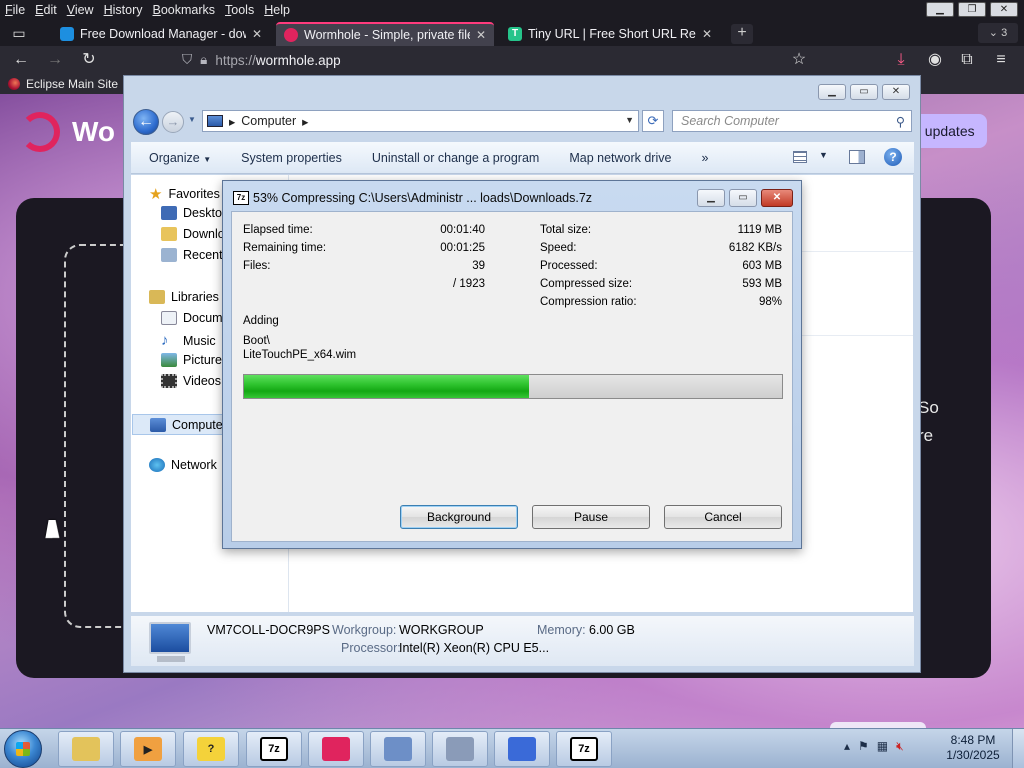 This screenshot has height=768, width=1024. What do you see at coordinates (723, 517) in the screenshot?
I see `cancel-button: Cancel` at bounding box center [723, 517].